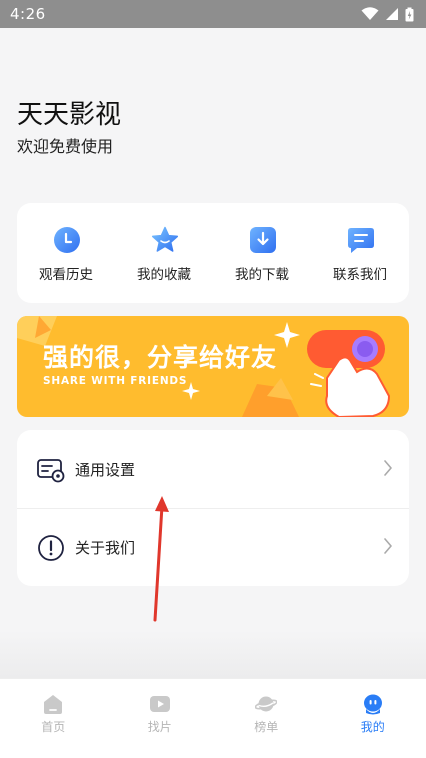 This screenshot has height=758, width=426. I want to click on quick-action-label: 观看历史, so click(66, 273).